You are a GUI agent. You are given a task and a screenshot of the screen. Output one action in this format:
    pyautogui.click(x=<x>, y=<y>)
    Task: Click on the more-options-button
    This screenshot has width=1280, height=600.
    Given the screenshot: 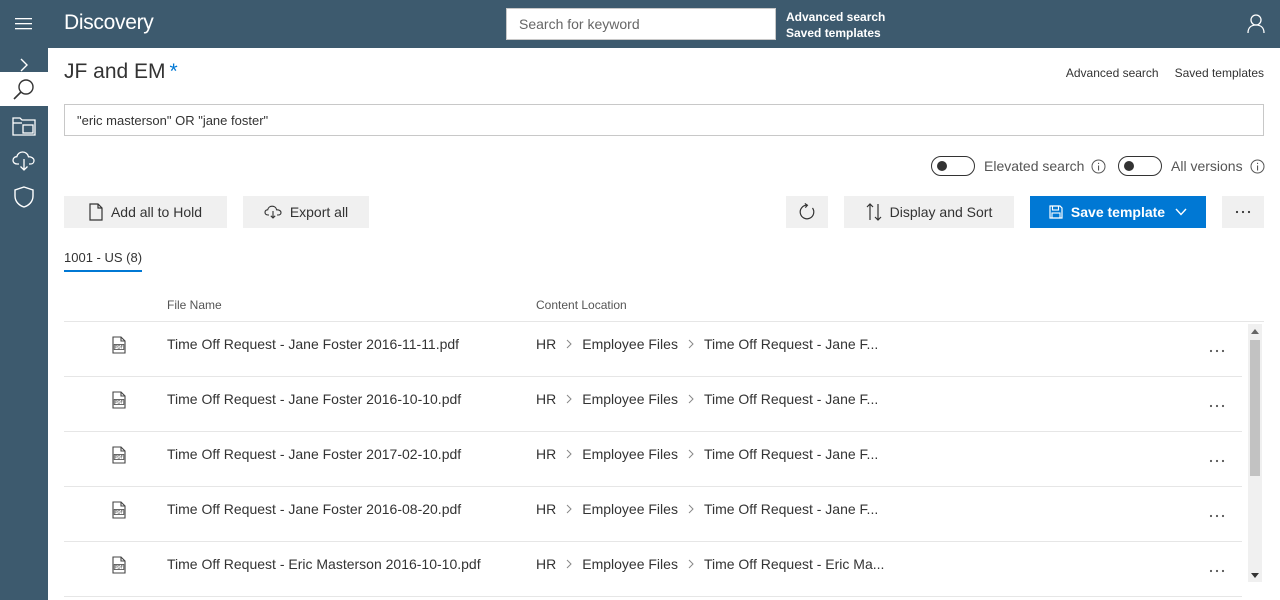 What is the action you would take?
    pyautogui.click(x=1243, y=212)
    